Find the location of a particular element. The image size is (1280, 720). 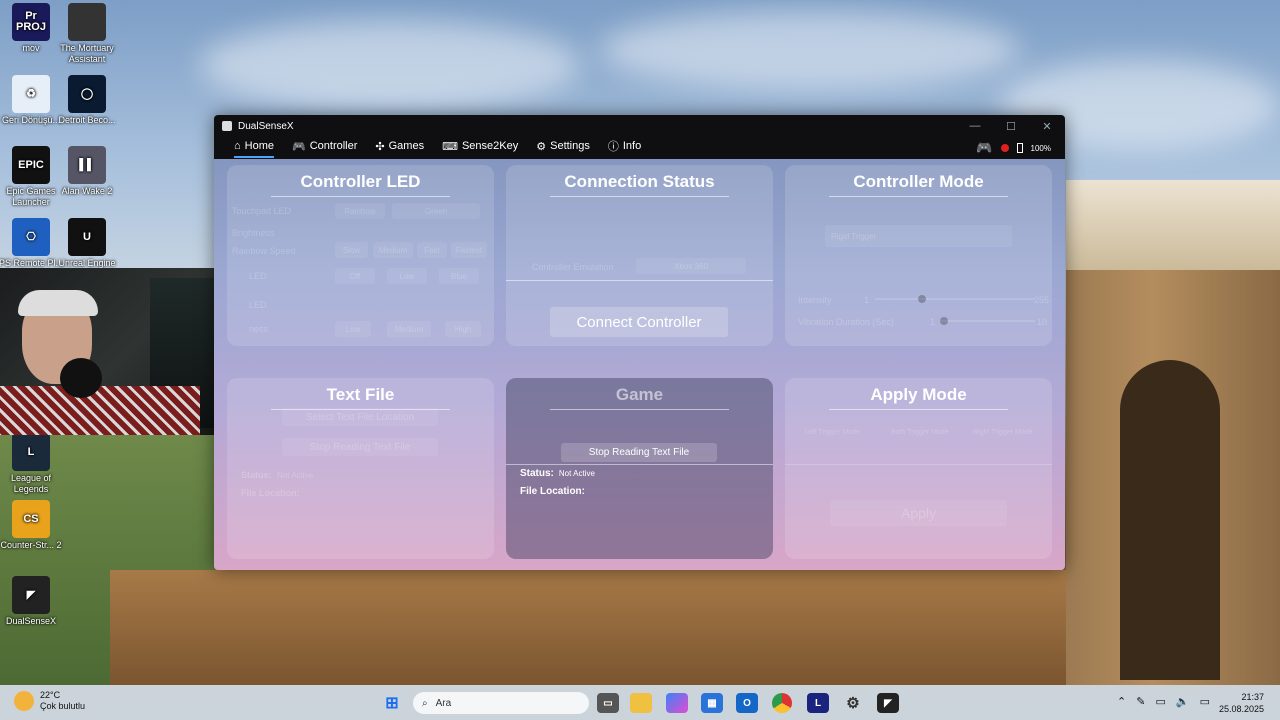

intensity-label: Intensity is located at coordinates (815, 300).